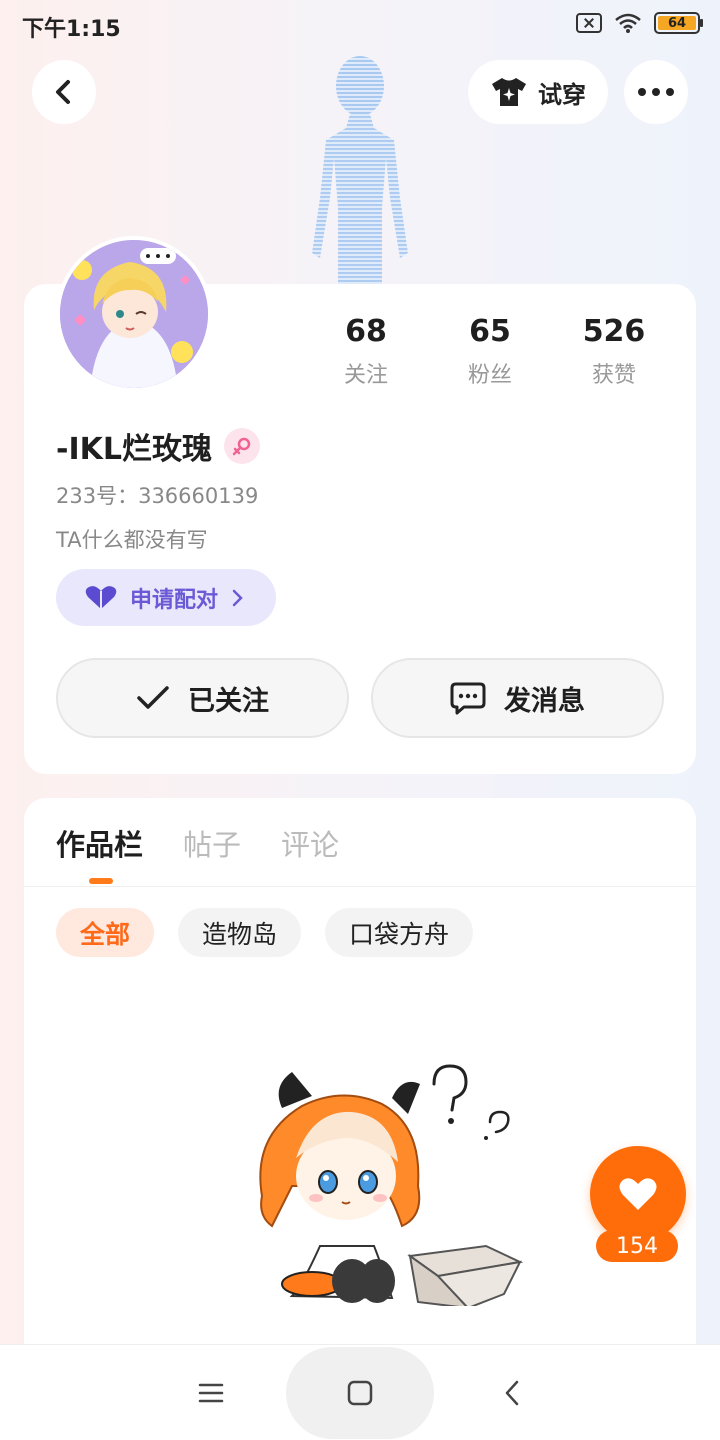 This screenshot has height=1440, width=720. Describe the element at coordinates (360, 698) in the screenshot. I see `profile-actions: 已关注 发消息` at that location.